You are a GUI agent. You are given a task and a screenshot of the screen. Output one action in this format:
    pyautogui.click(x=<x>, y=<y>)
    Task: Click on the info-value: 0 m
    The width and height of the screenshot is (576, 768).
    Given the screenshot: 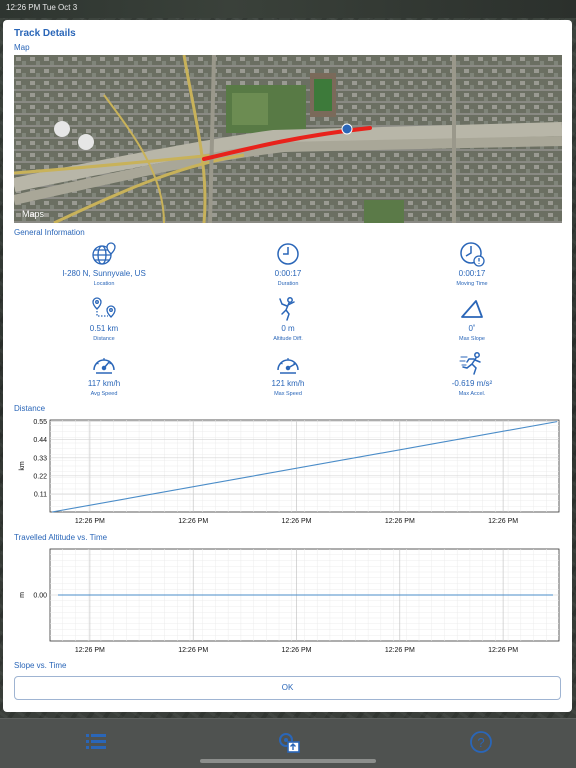 What is the action you would take?
    pyautogui.click(x=288, y=328)
    